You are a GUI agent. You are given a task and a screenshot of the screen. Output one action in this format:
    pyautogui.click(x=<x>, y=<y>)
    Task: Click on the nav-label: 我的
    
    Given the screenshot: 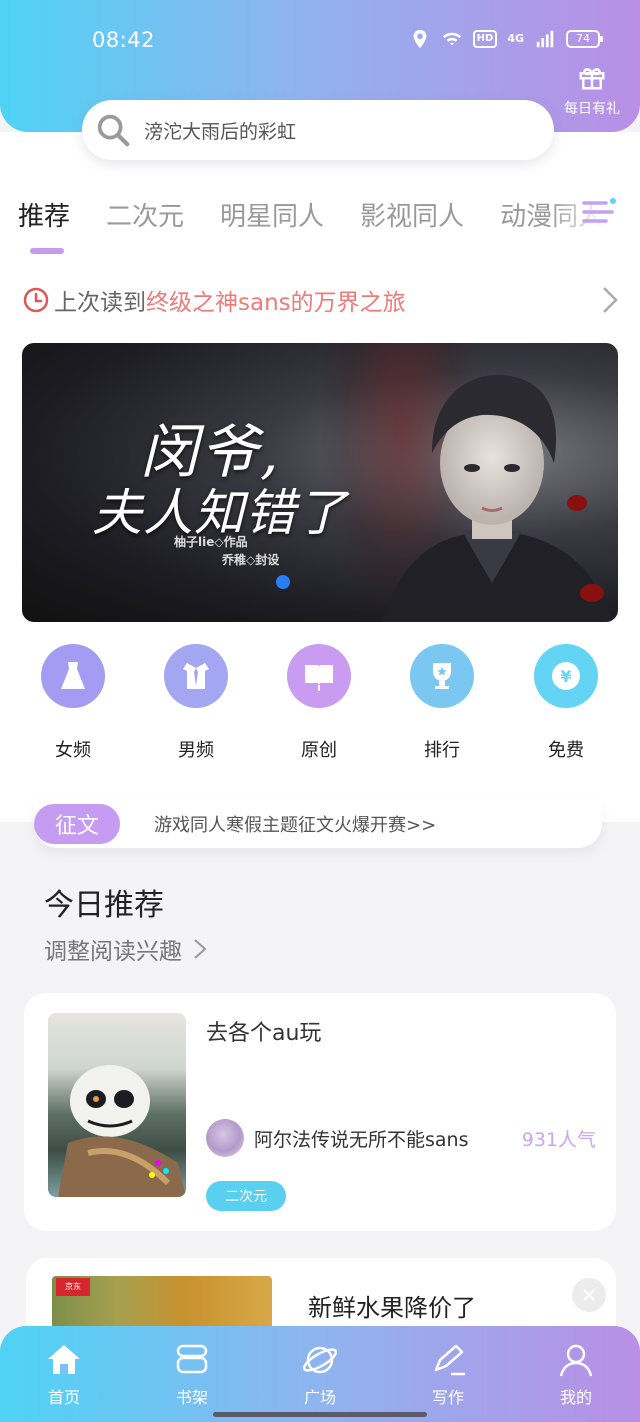 What is the action you would take?
    pyautogui.click(x=575, y=1397)
    